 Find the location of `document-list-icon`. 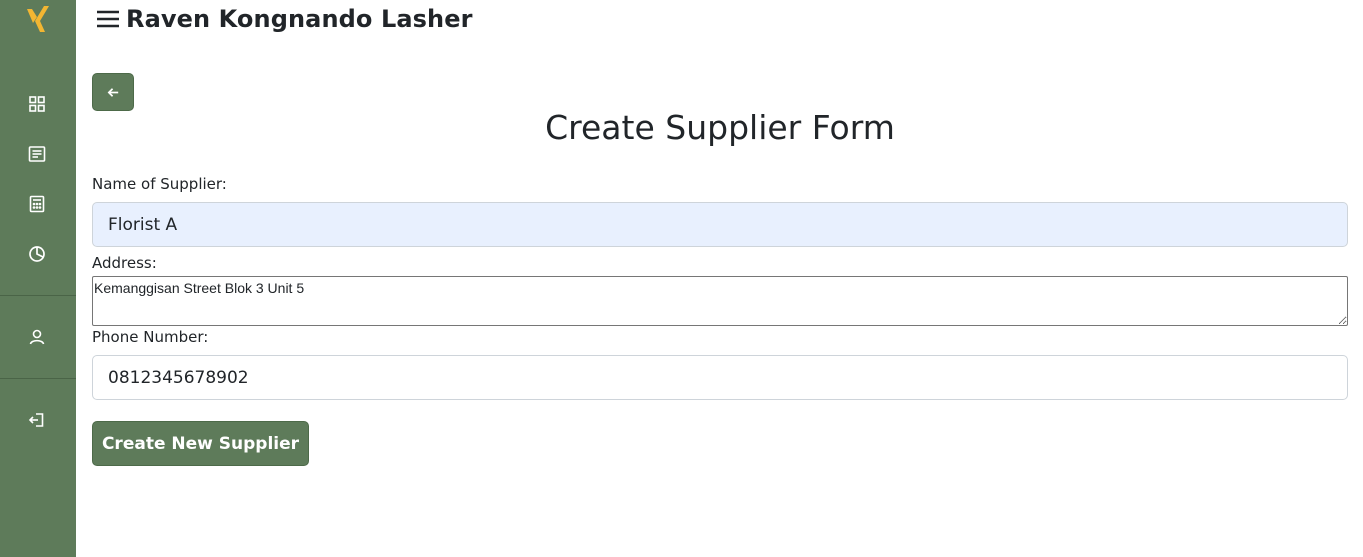

document-list-icon is located at coordinates (37, 154).